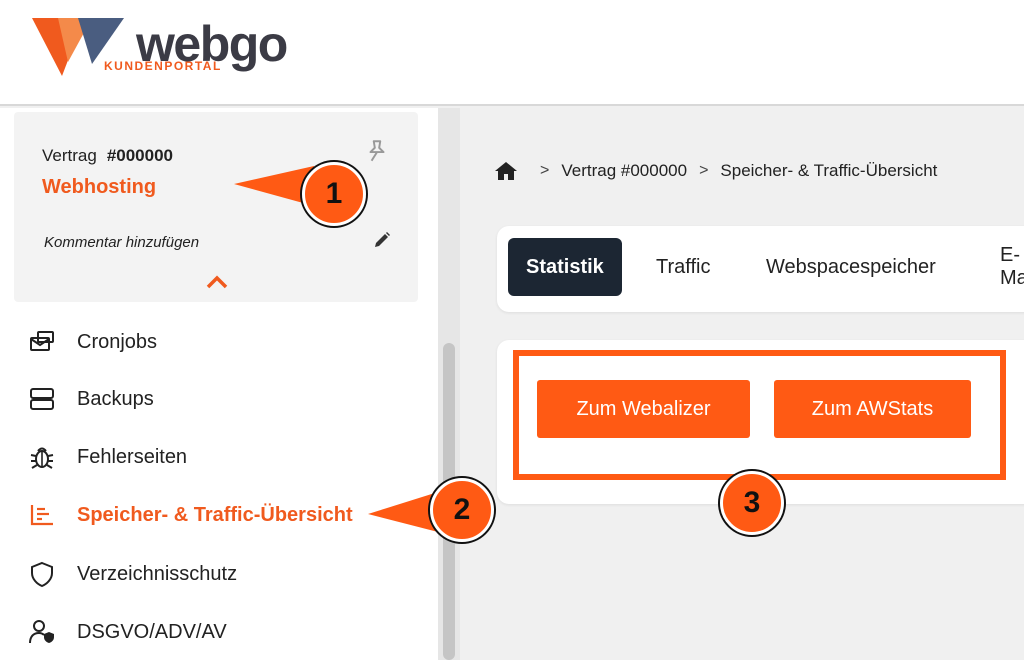  Describe the element at coordinates (759, 415) in the screenshot. I see `highlight-box` at that location.